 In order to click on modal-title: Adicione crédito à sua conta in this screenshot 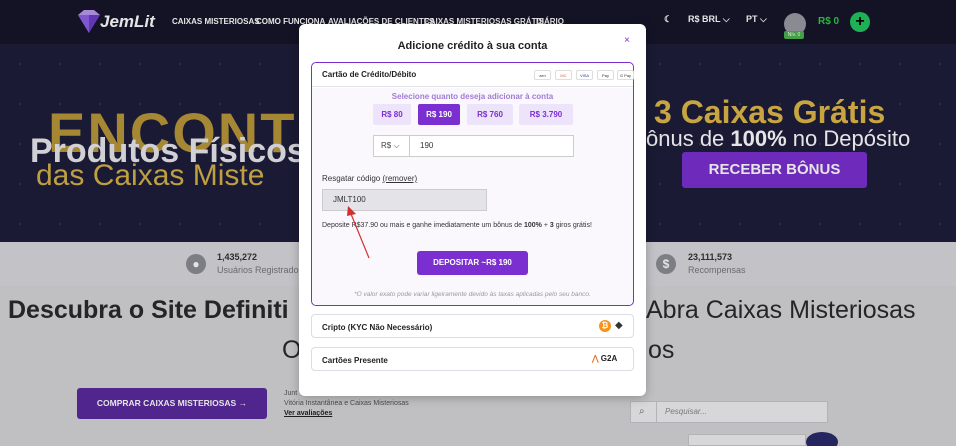, I will do `click(472, 46)`.